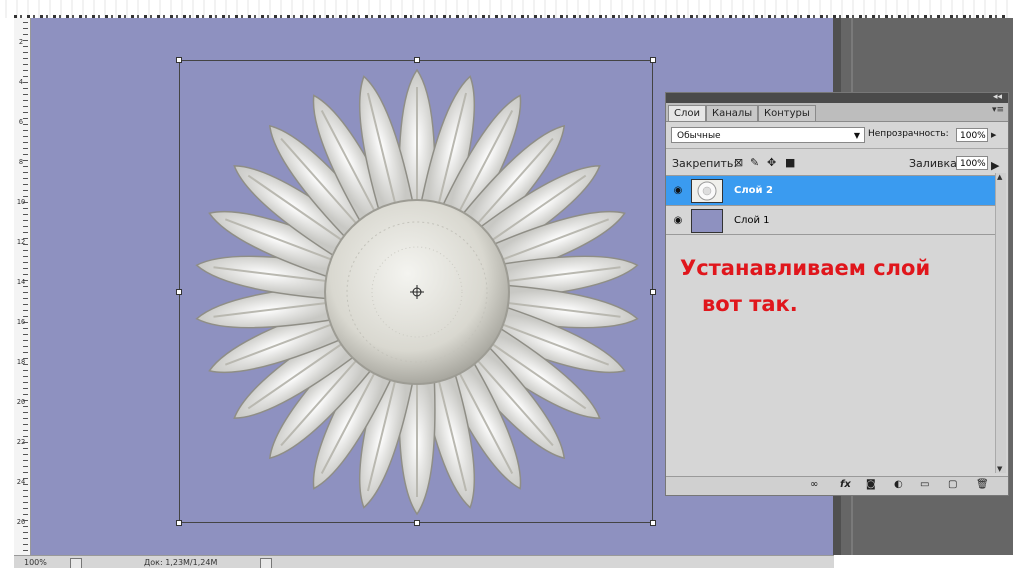 The height and width of the screenshot is (583, 1028). I want to click on lock-brush-icon: ✎, so click(754, 162).